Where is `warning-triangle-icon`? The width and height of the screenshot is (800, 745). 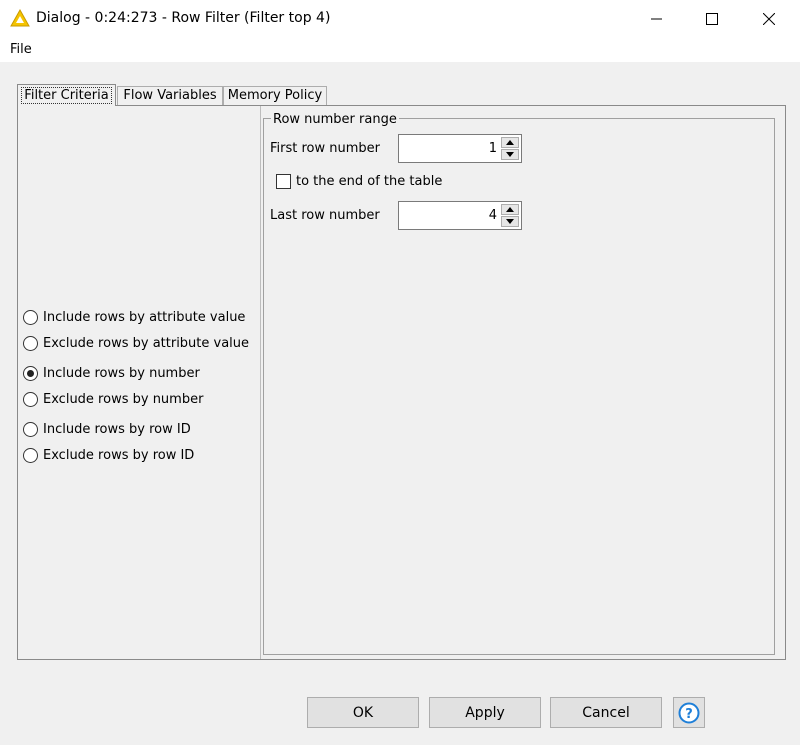 warning-triangle-icon is located at coordinates (20, 18).